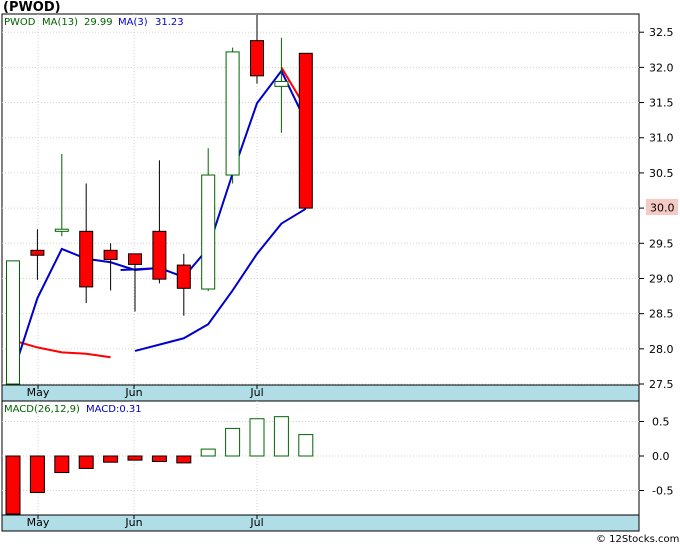 Image resolution: width=680 pixels, height=546 pixels. Describe the element at coordinates (637, 539) in the screenshot. I see `footer-credit: © 12Stocks.com` at that location.